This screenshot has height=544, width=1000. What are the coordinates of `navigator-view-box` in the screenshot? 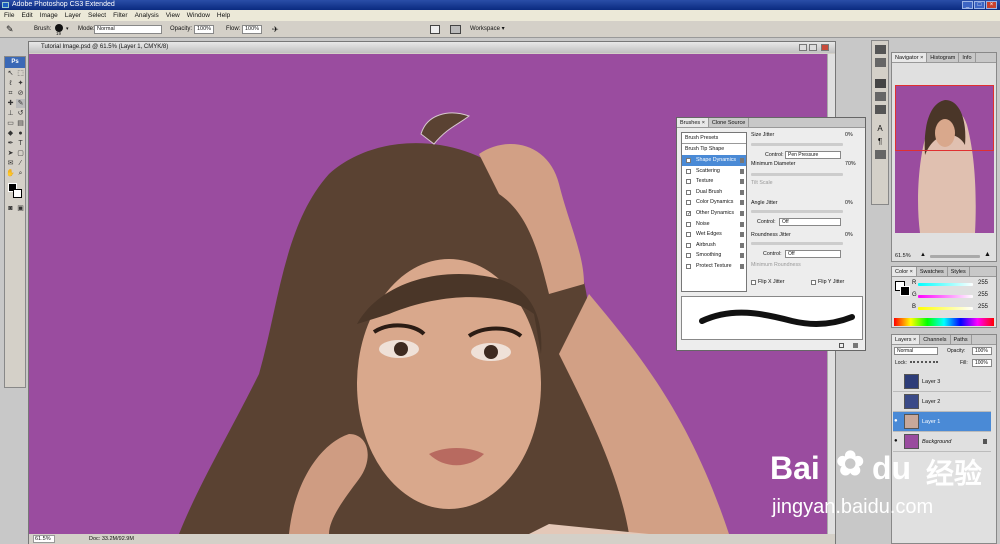 It's located at (944, 118).